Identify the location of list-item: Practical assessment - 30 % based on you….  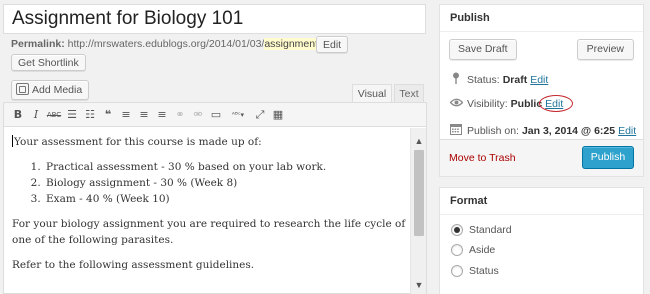
(226, 167).